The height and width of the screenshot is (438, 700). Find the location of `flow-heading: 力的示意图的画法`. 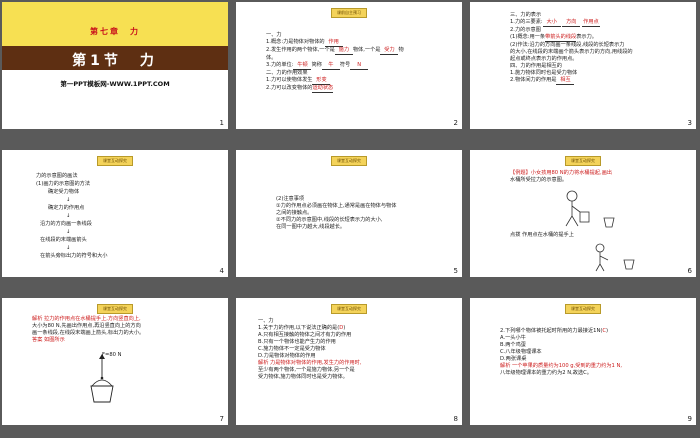

flow-heading: 力的示意图的画法 is located at coordinates (57, 176).